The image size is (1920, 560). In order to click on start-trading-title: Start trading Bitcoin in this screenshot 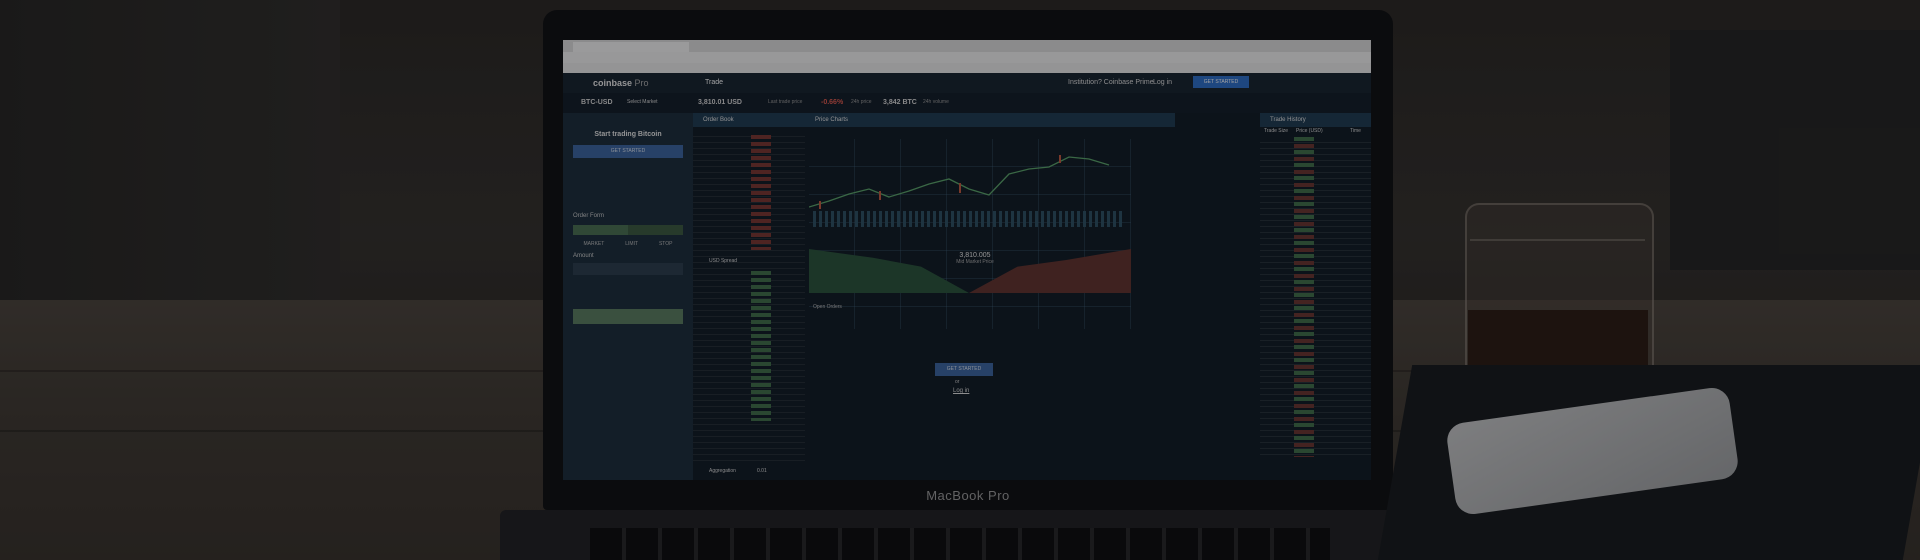, I will do `click(628, 134)`.